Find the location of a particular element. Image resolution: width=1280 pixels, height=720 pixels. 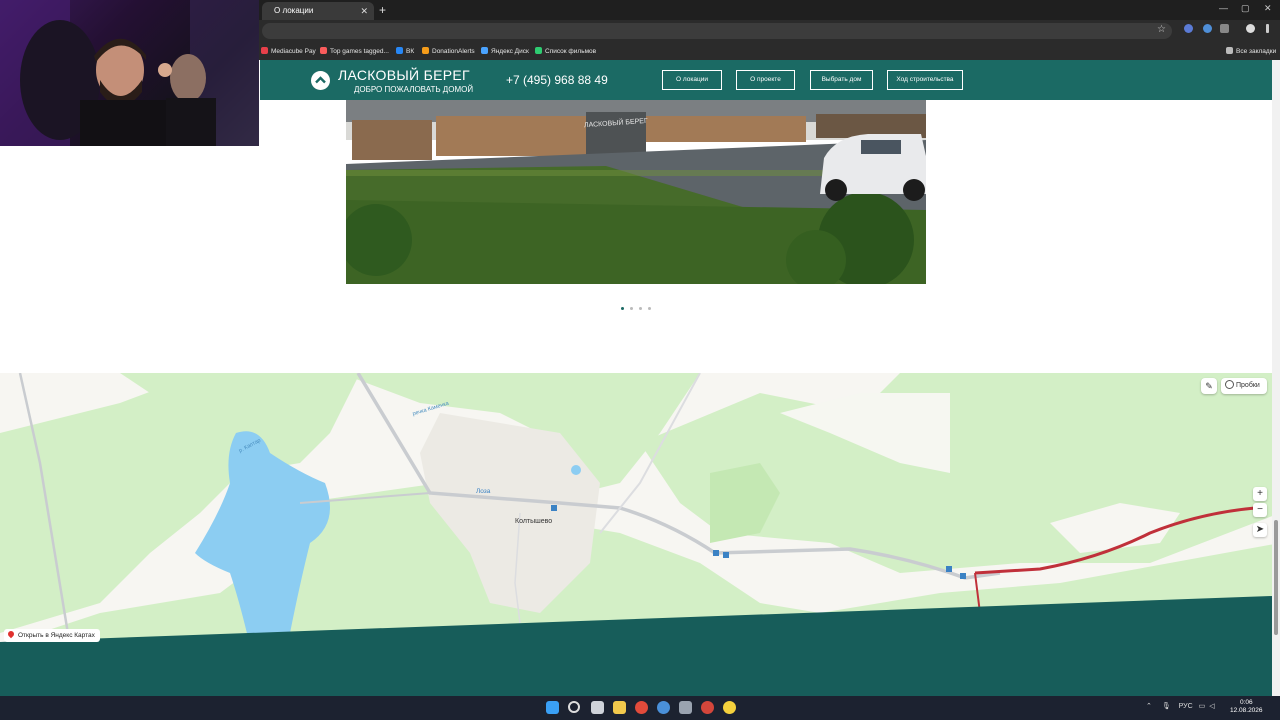

logo-subtitle: ДОБРО ПОЖАЛОВАТЬ ДОМОЙ is located at coordinates (414, 89).